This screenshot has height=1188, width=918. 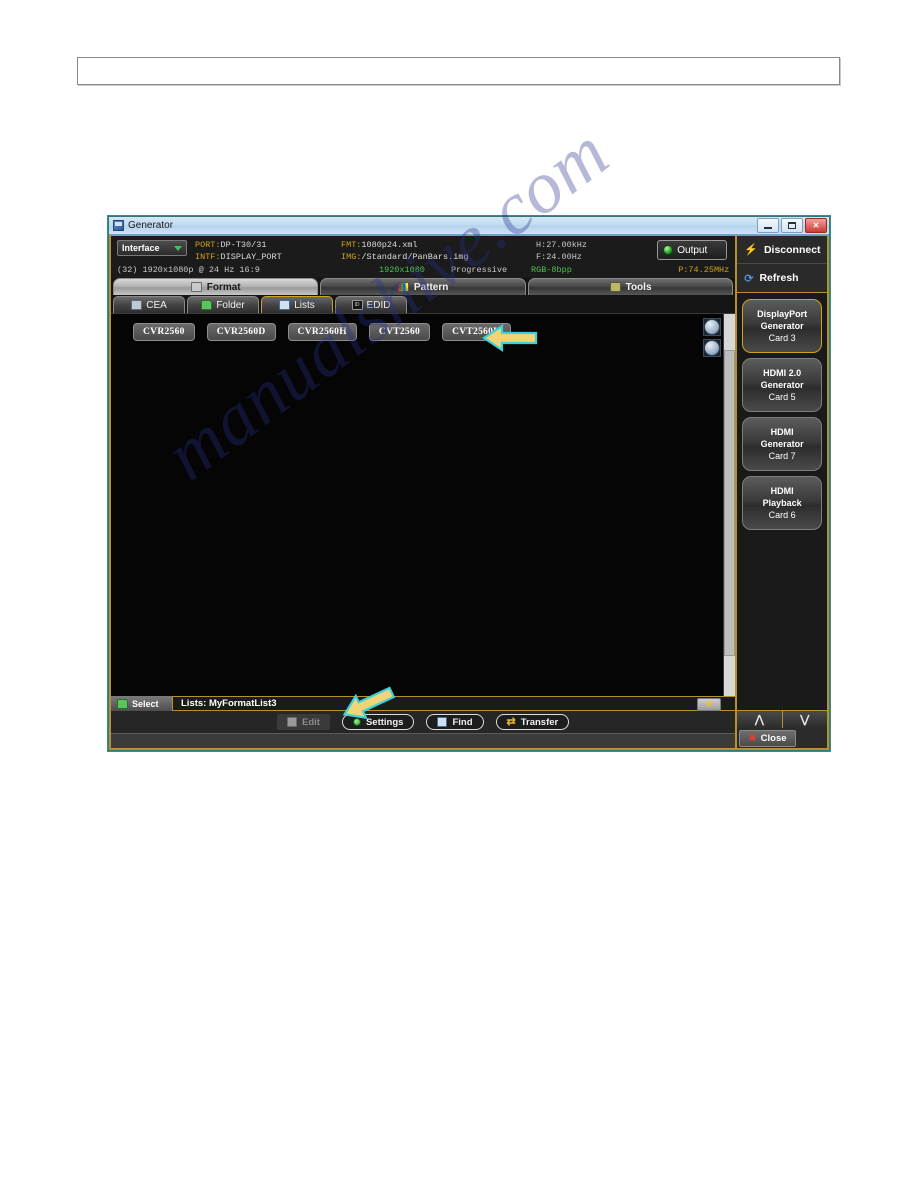 I want to click on app-icon, so click(x=118, y=225).